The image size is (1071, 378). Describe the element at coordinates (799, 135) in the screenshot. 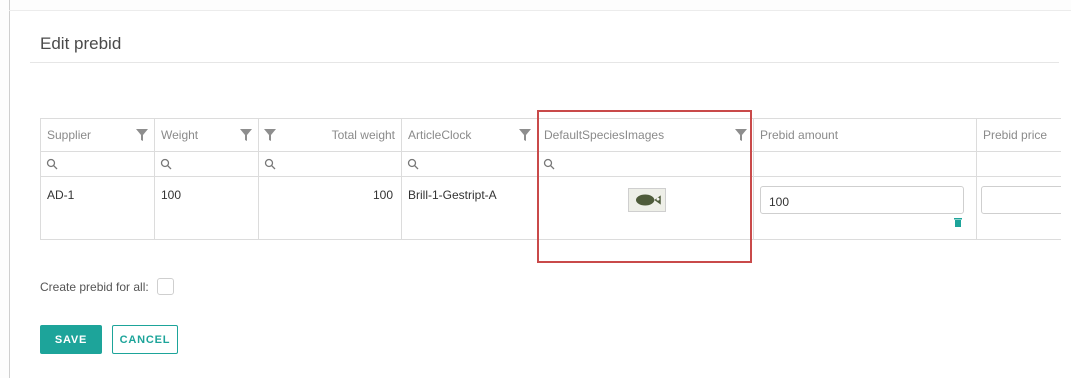

I see `column-label: Prebid amount` at that location.